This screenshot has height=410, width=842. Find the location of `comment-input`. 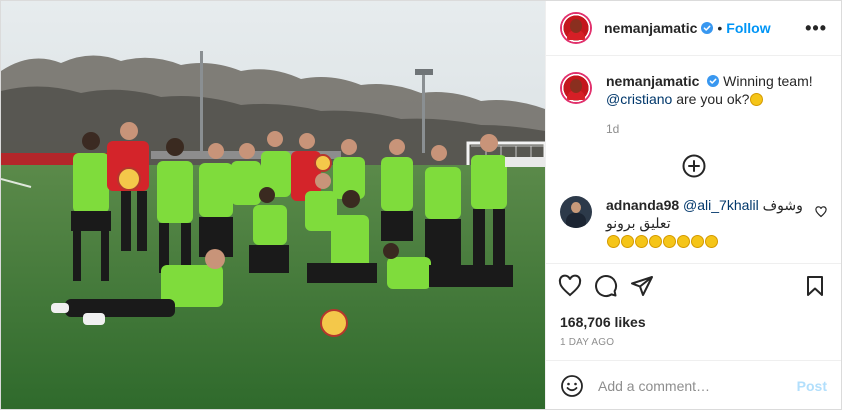

comment-input is located at coordinates (693, 385).